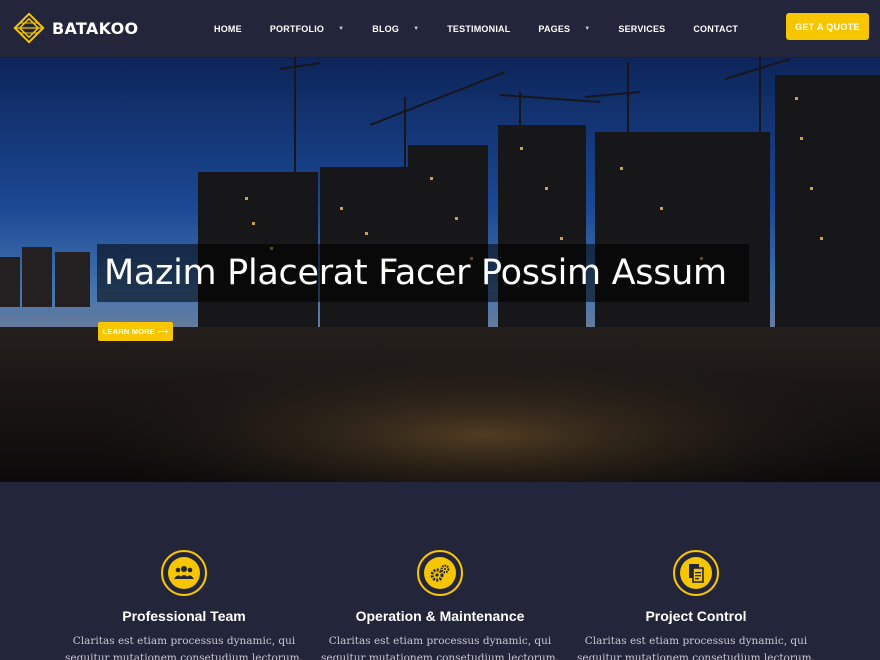 The image size is (880, 660). I want to click on nav-item-contact: CONTACT, so click(715, 29).